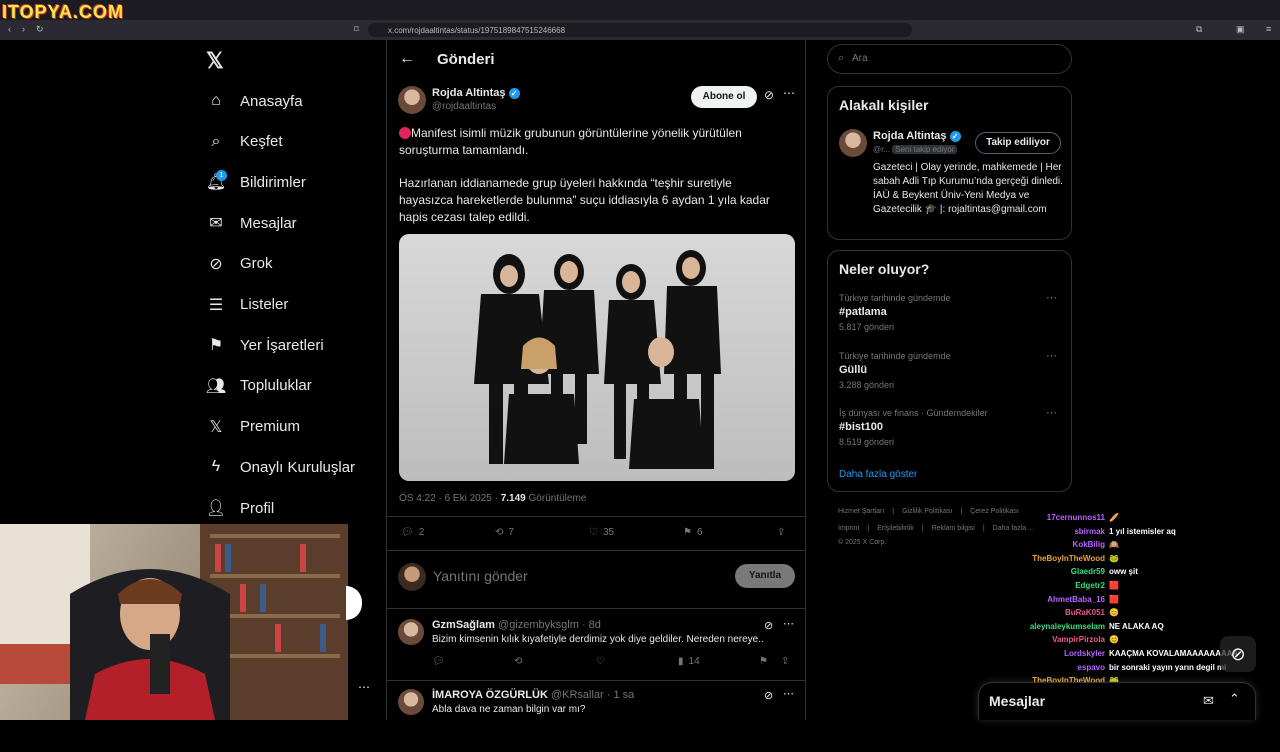 The height and width of the screenshot is (752, 1280). I want to click on like-action: ♡, so click(600, 661).